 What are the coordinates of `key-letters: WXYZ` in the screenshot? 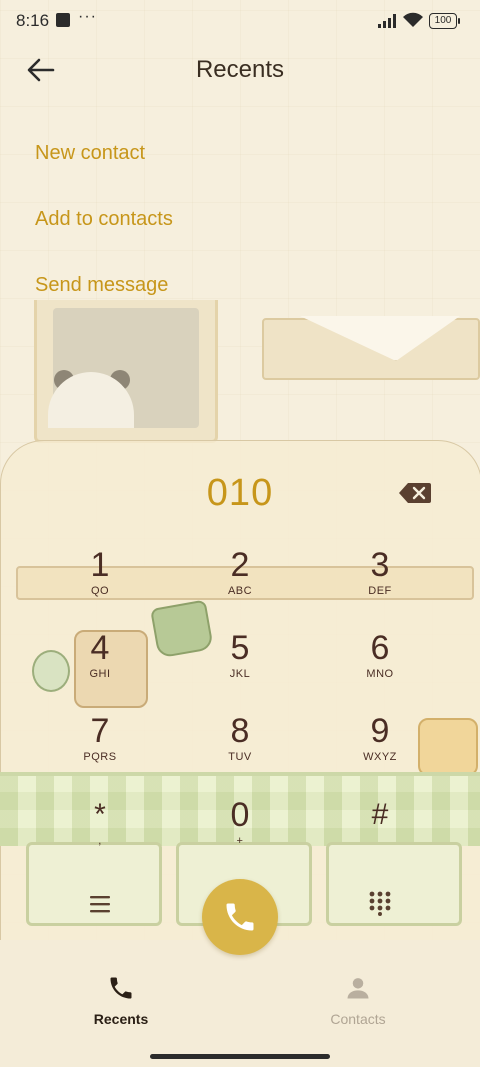 It's located at (380, 757).